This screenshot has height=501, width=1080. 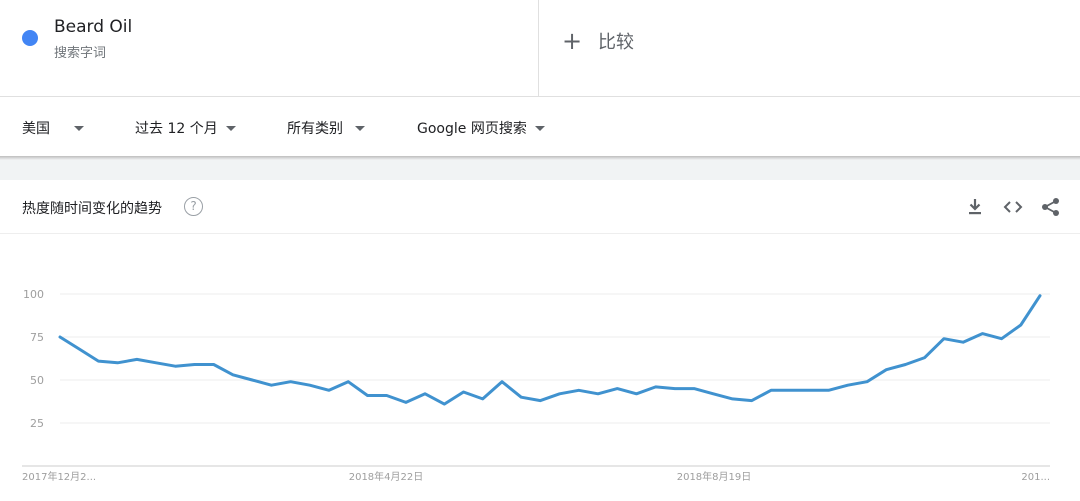 I want to click on compare-label: 比较, so click(x=616, y=42).